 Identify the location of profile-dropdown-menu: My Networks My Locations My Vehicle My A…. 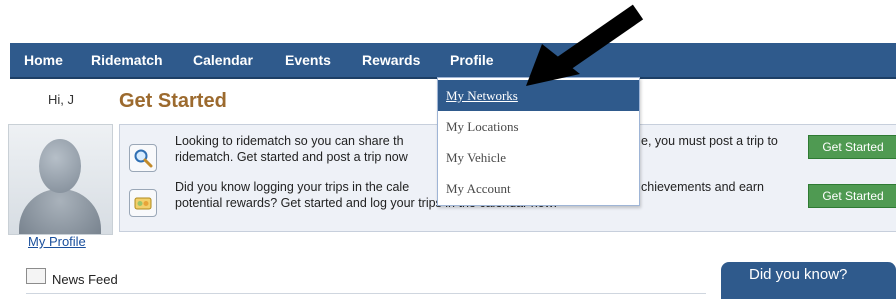
(538, 141).